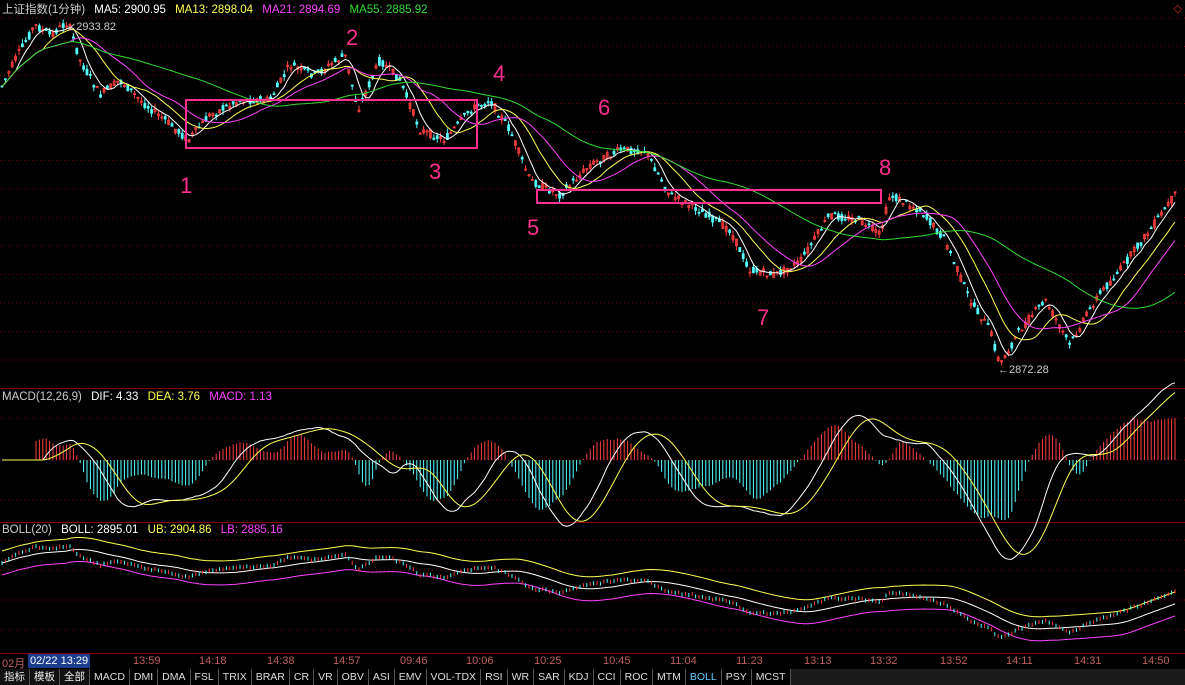  Describe the element at coordinates (607, 677) in the screenshot. I see `tab-cci: CCI` at that location.